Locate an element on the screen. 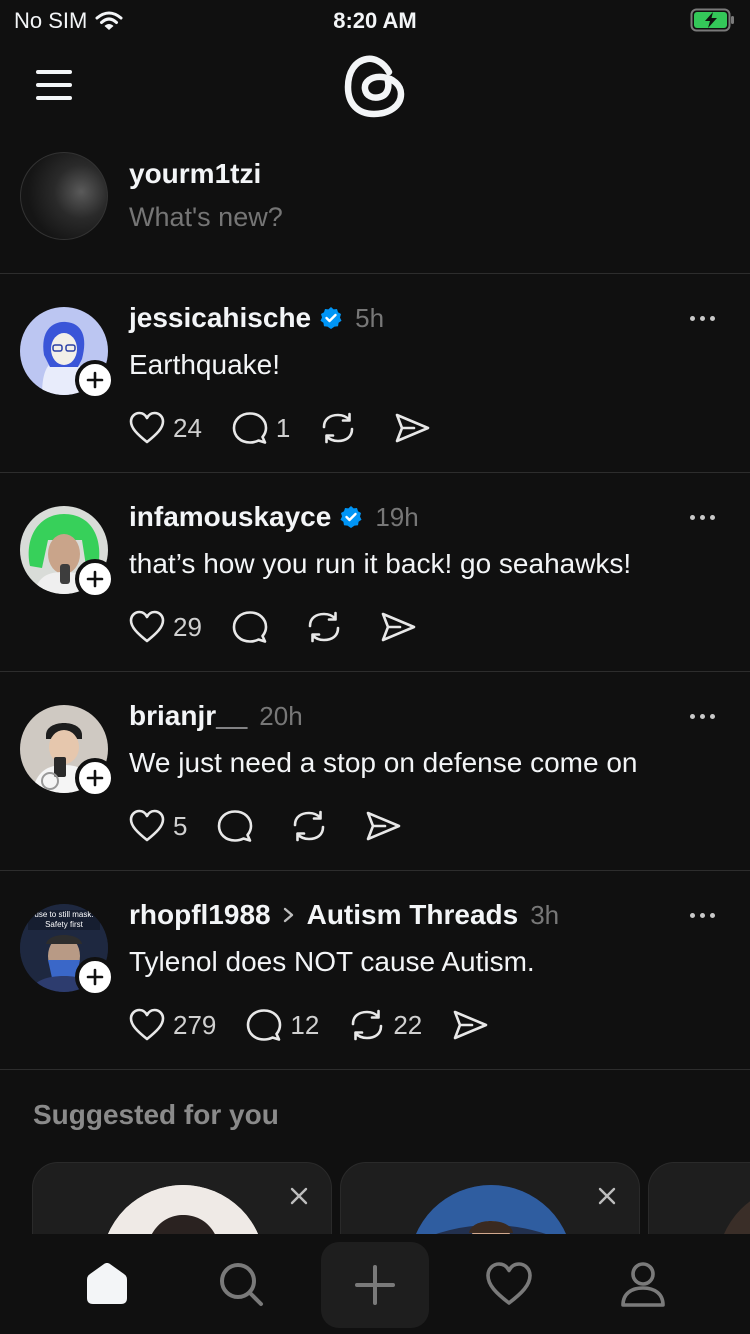  tab-create is located at coordinates (375, 1285).